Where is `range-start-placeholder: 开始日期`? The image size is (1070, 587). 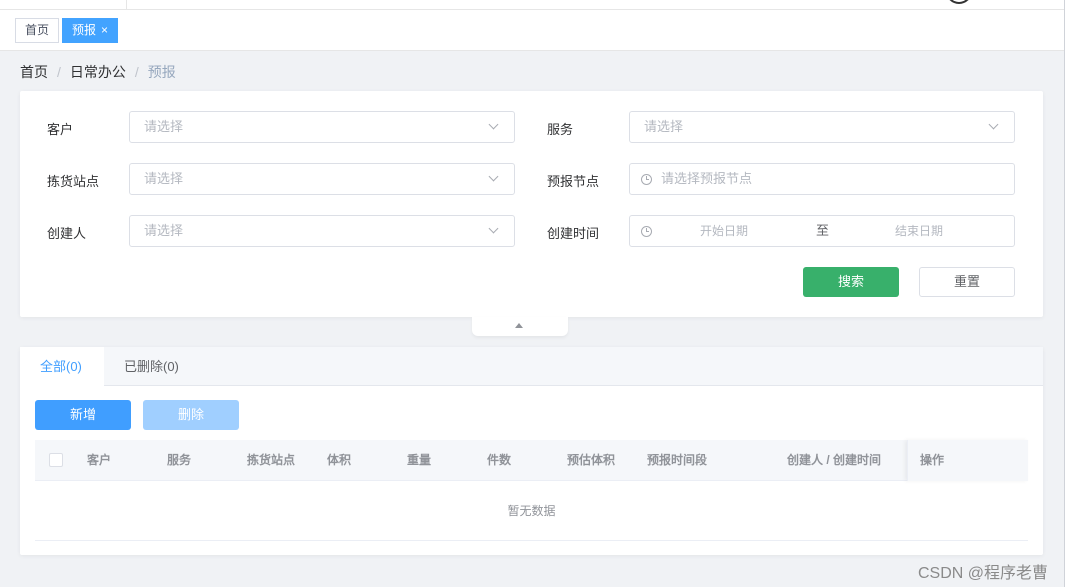
range-start-placeholder: 开始日期 is located at coordinates (724, 231).